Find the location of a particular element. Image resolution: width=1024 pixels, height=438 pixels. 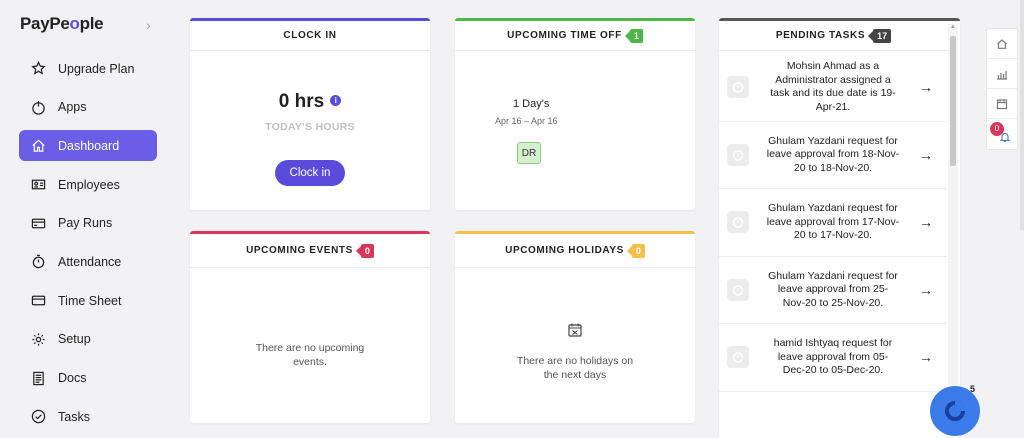

card-header: CLOCK IN is located at coordinates (310, 36).